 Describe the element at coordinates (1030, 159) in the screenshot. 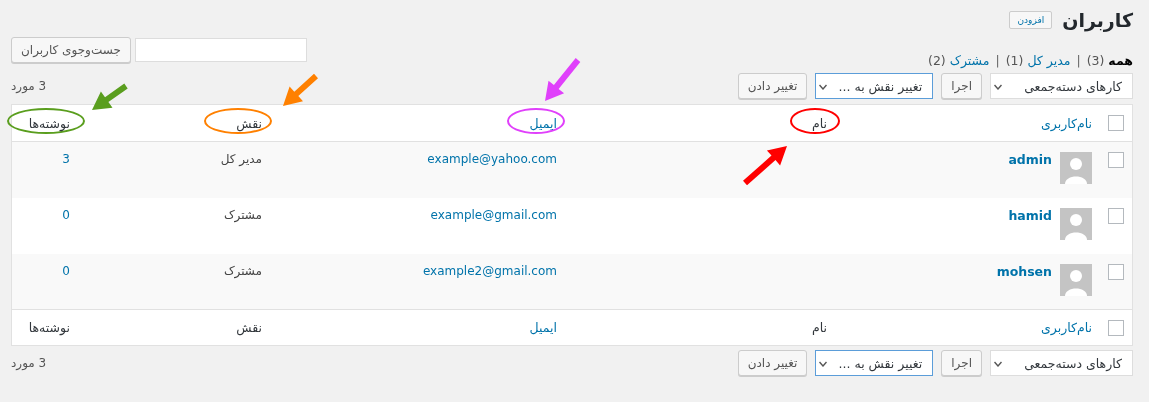

I see `username-link: admin` at that location.